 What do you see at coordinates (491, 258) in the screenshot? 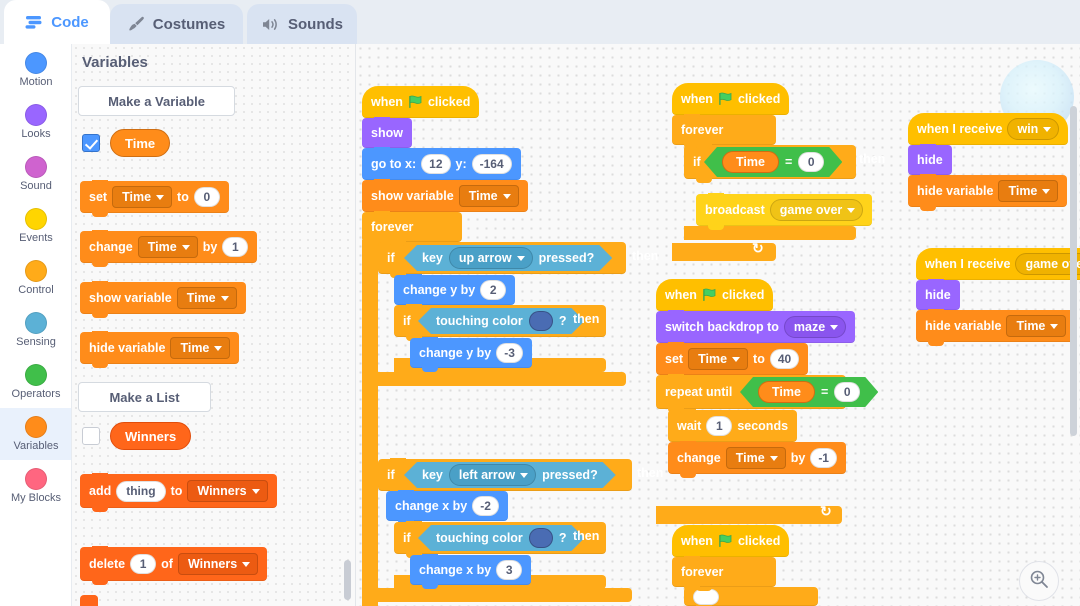
I see `key-dropdown: up arrow` at bounding box center [491, 258].